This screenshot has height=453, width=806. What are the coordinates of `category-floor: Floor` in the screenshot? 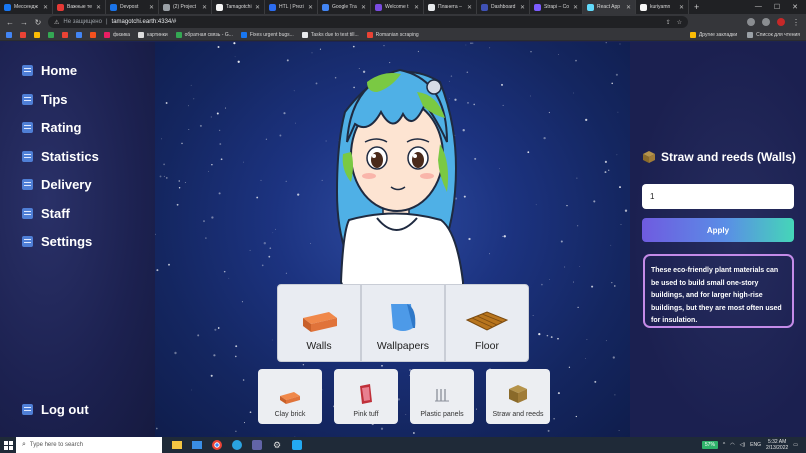 It's located at (487, 323).